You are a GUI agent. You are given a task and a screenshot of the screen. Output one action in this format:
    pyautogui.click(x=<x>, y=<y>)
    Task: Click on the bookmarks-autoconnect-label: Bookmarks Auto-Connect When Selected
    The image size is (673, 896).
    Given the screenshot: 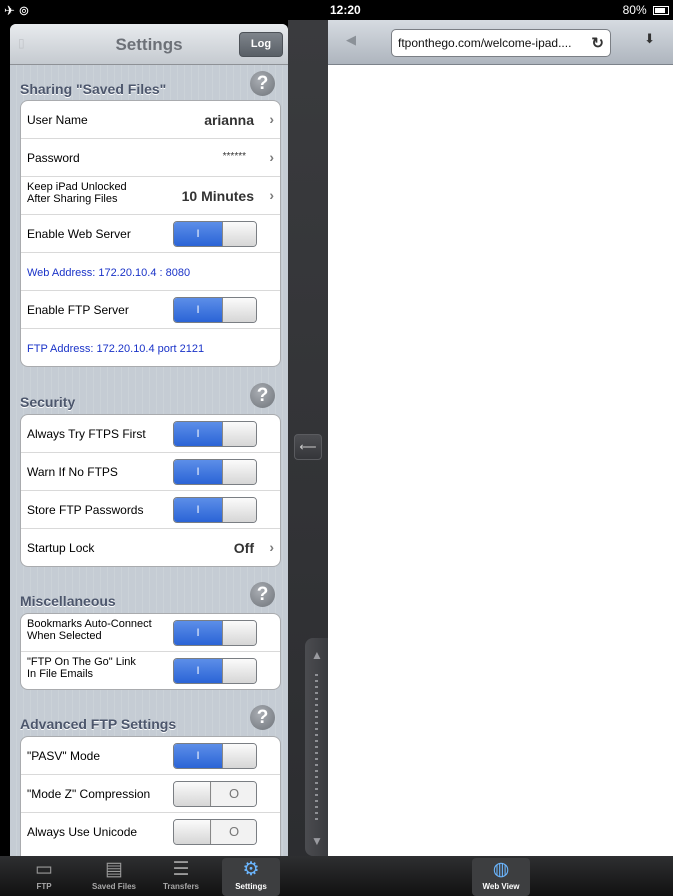 What is the action you would take?
    pyautogui.click(x=89, y=630)
    